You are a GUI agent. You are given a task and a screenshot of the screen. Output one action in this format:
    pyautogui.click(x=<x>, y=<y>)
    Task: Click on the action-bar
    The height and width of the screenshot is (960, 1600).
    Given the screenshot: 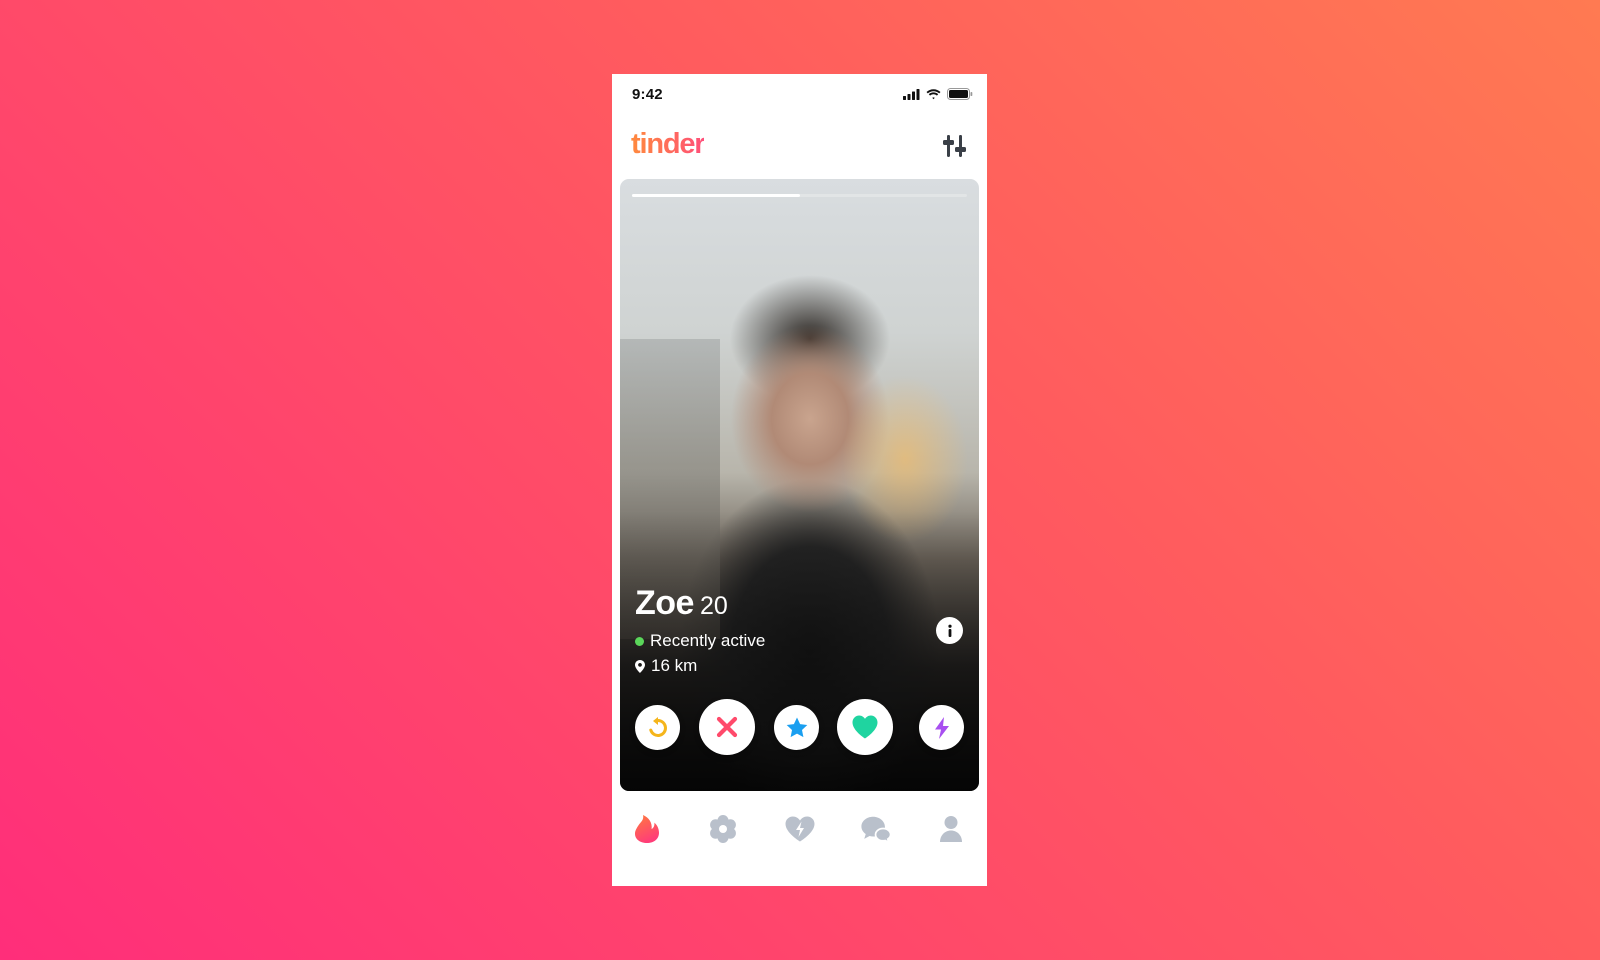 What is the action you would take?
    pyautogui.click(x=799, y=727)
    